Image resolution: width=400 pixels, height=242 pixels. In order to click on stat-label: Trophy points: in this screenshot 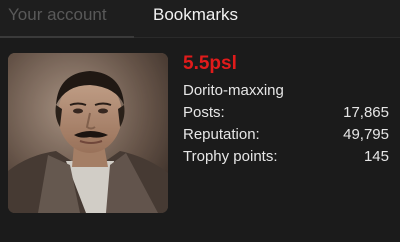, I will do `click(230, 156)`.